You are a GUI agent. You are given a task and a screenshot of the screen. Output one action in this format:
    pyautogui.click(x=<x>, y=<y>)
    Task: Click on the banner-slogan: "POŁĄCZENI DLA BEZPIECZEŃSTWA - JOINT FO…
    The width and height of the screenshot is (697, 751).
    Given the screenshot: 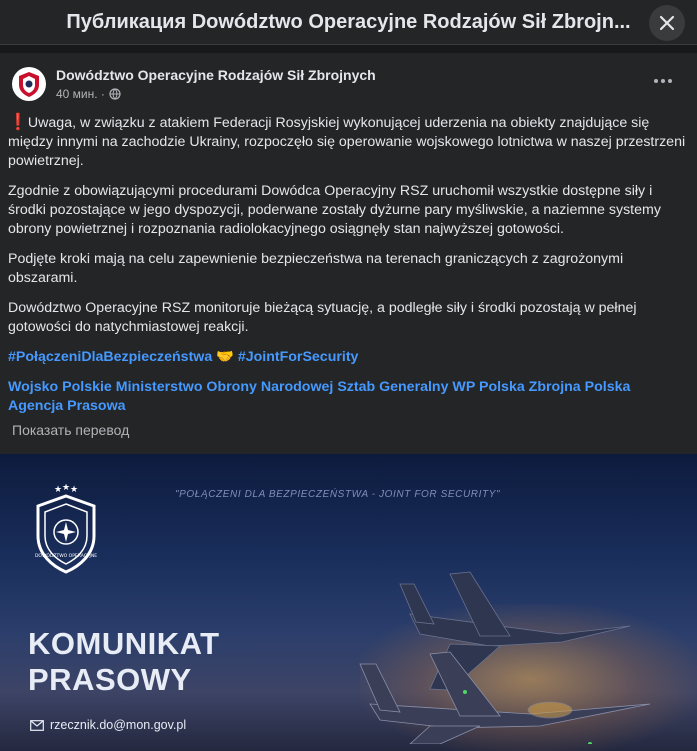 What is the action you would take?
    pyautogui.click(x=338, y=494)
    